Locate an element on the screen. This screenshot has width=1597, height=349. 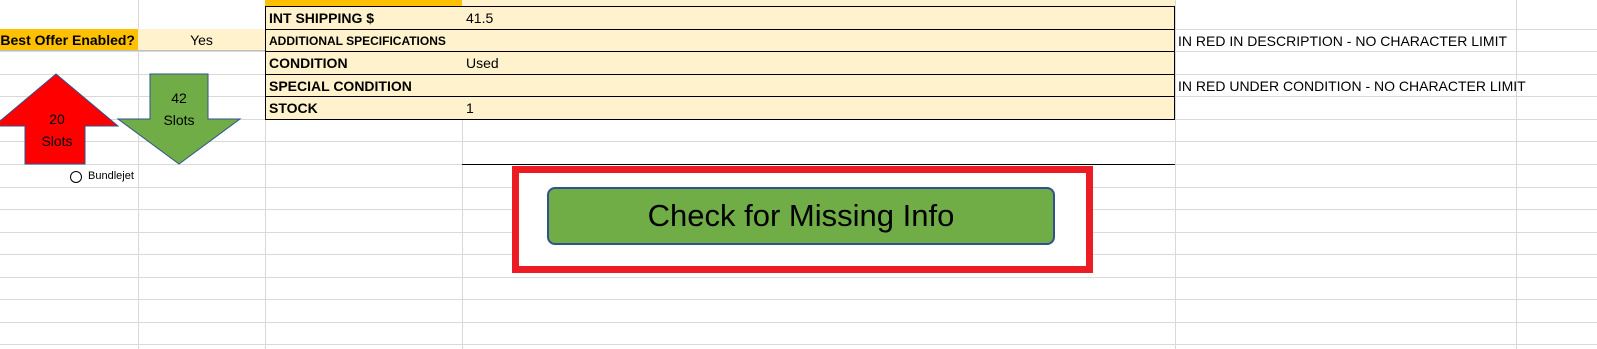
radio-button is located at coordinates (76, 177).